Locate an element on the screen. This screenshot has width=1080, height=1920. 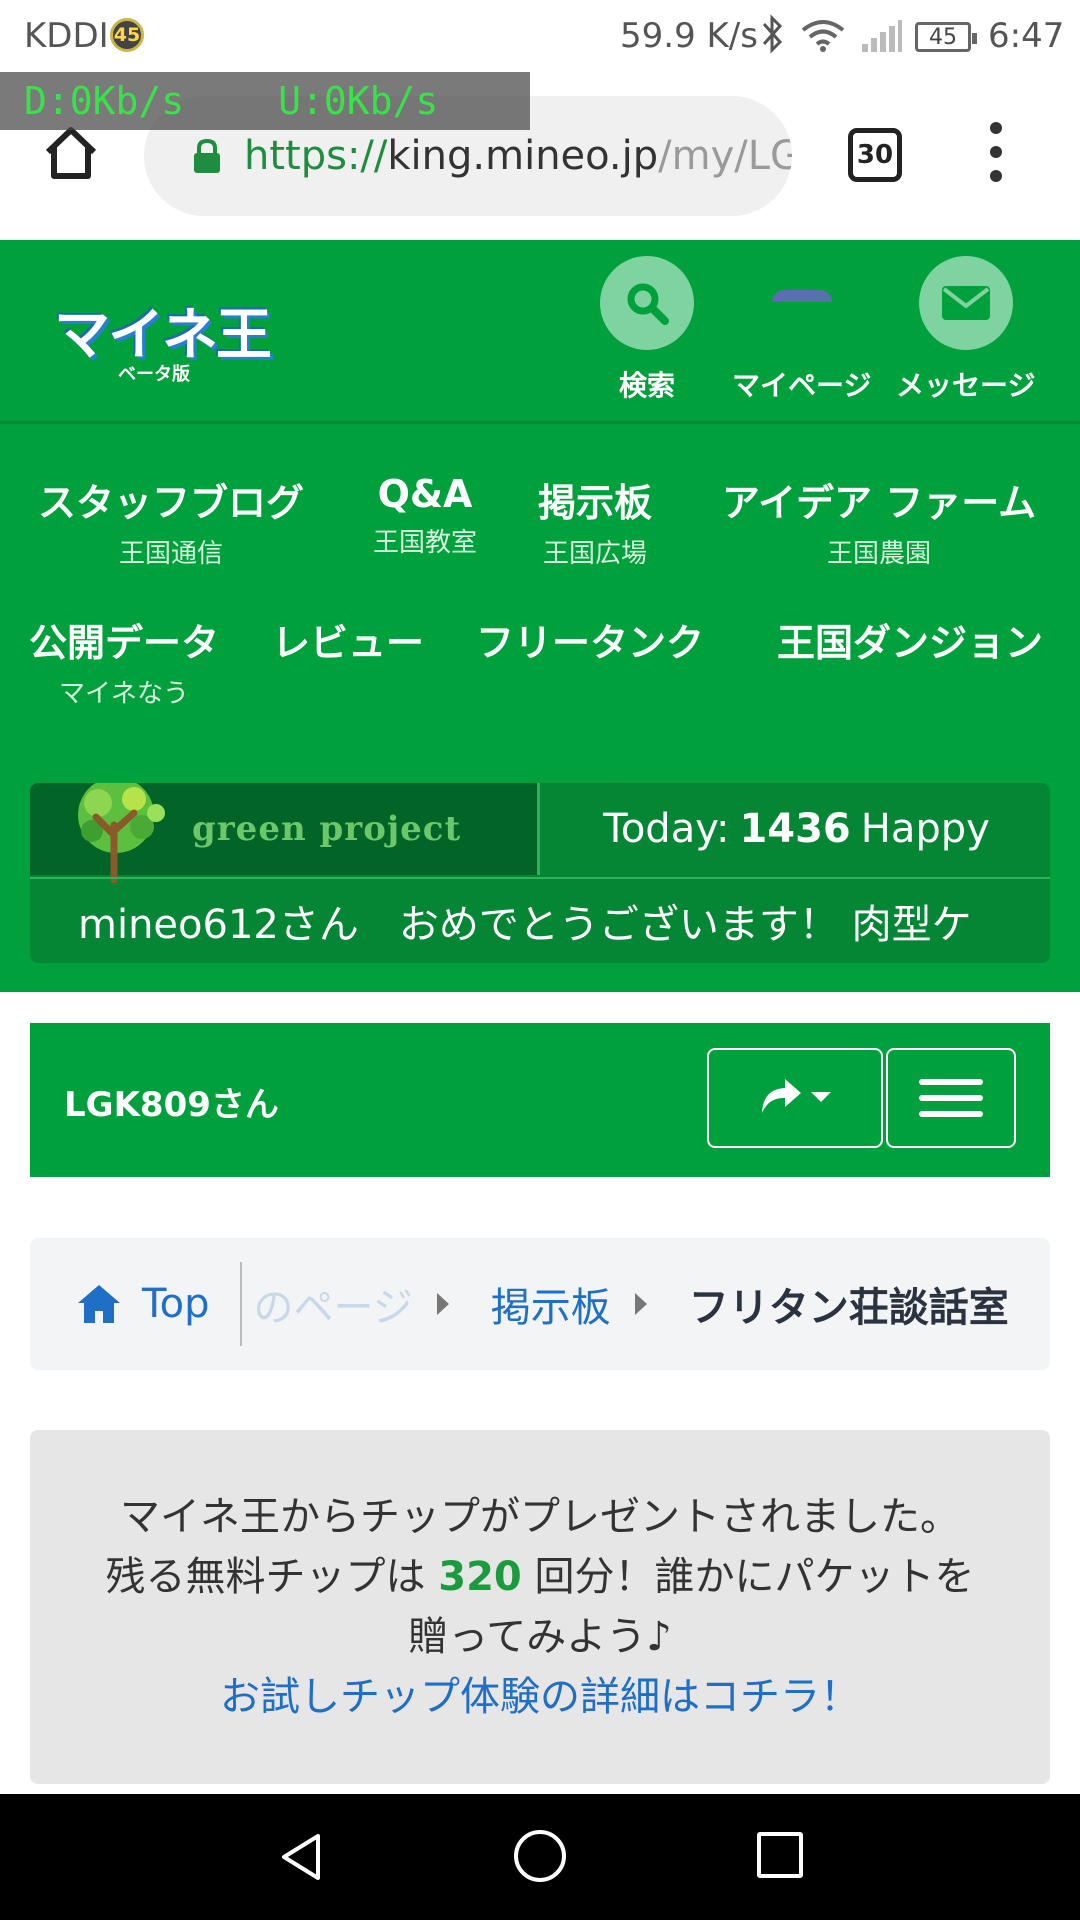
cell-signal-icon is located at coordinates (882, 40).